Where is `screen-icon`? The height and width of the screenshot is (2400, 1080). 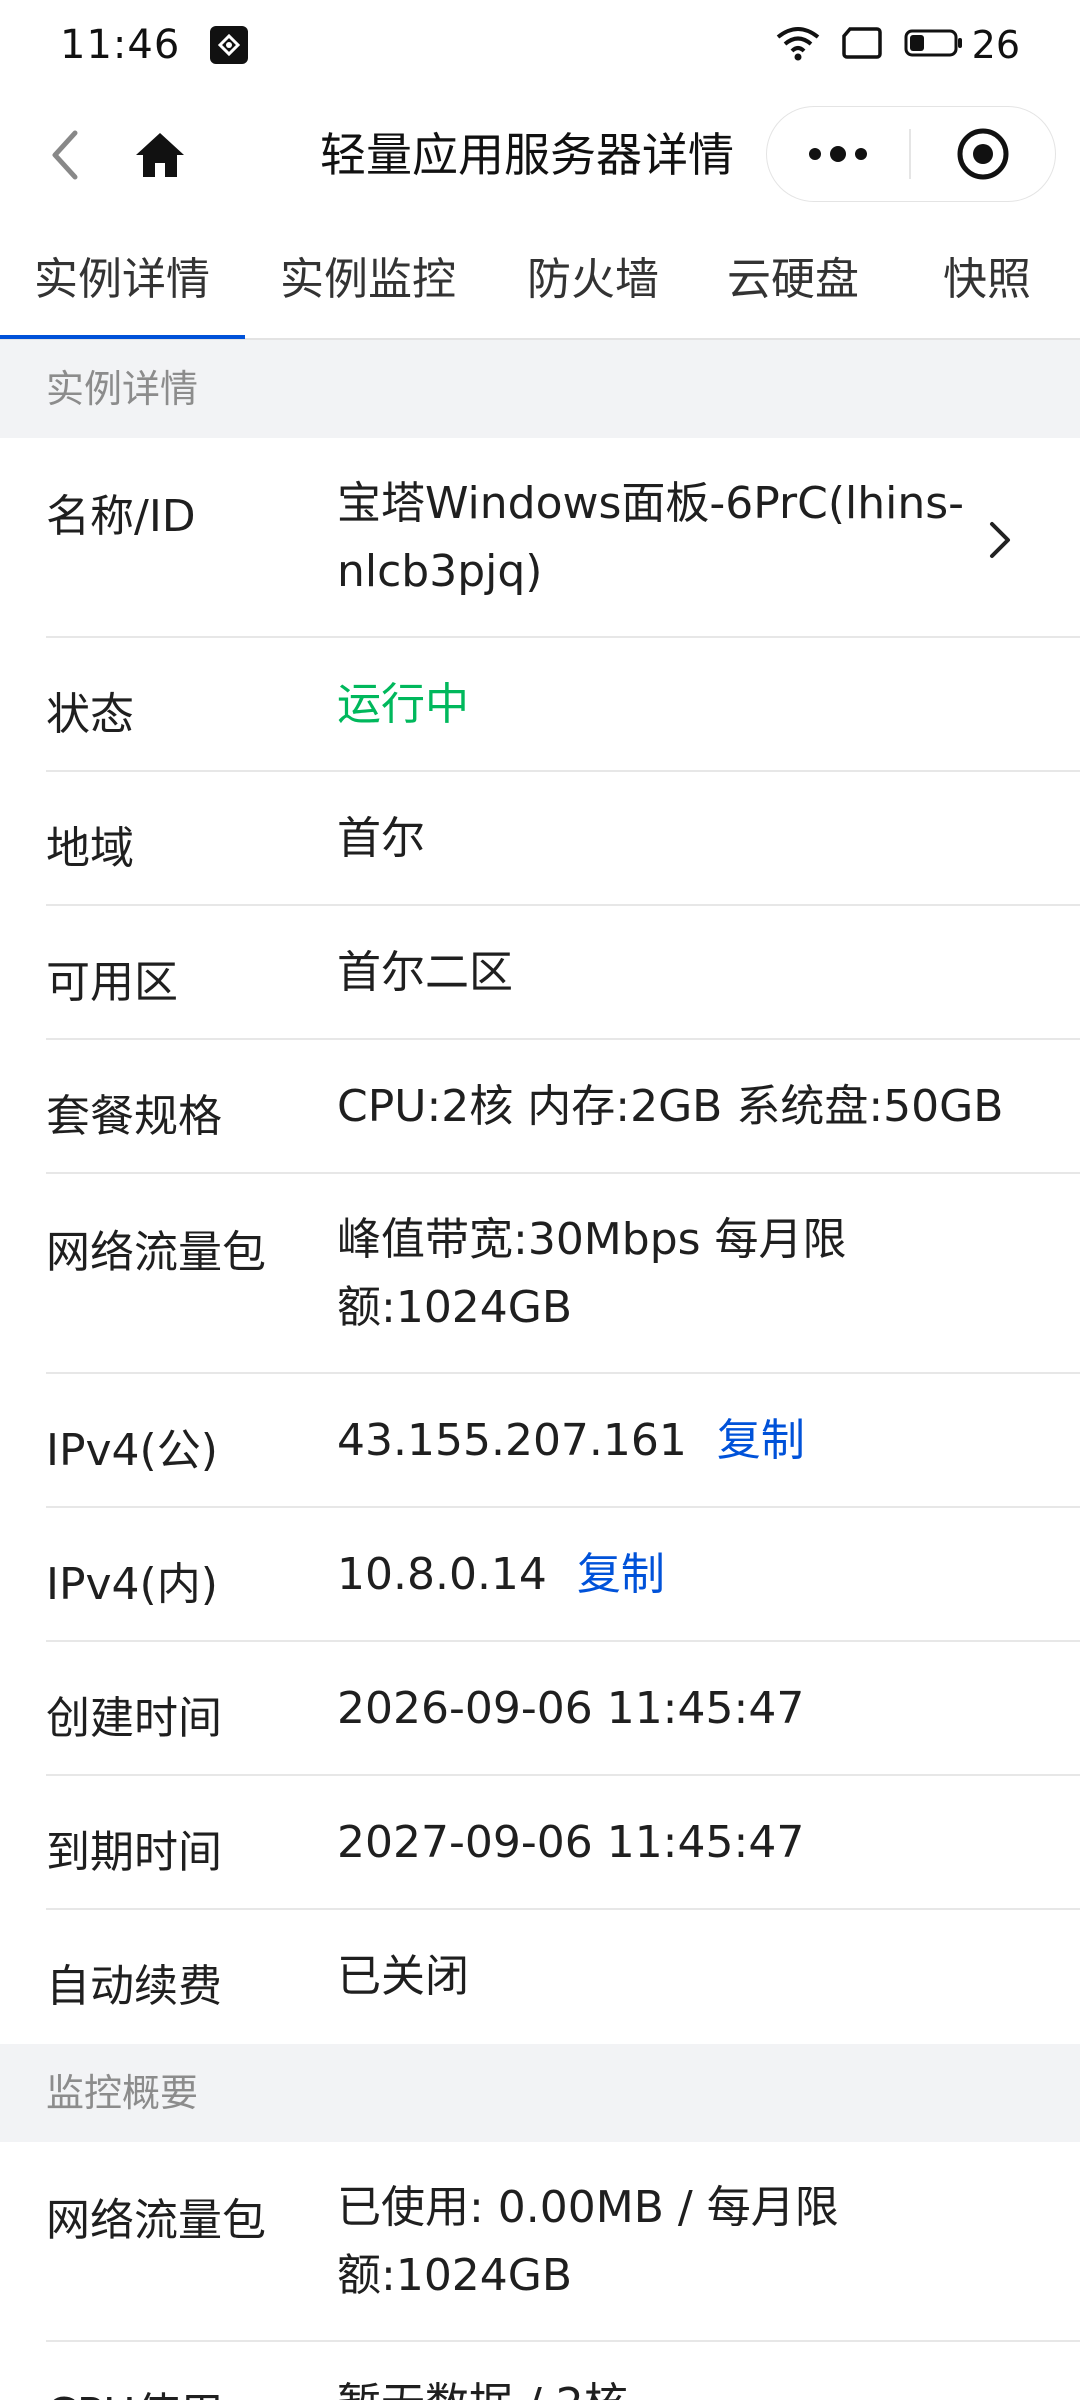 screen-icon is located at coordinates (861, 45).